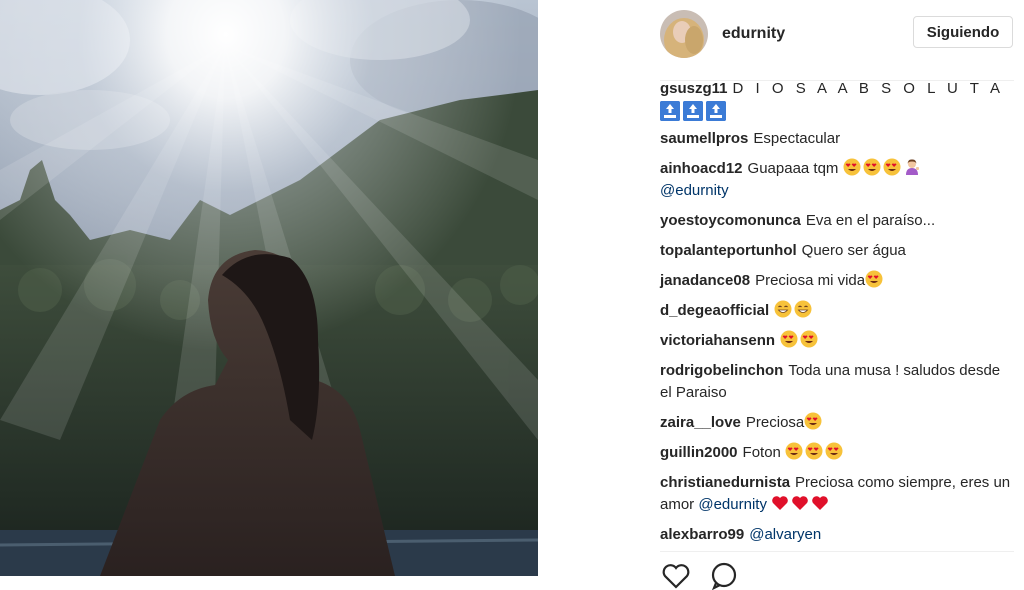 This screenshot has height=590, width=1024. What do you see at coordinates (793, 168) in the screenshot?
I see `comment-text: Guapaaa tqm` at bounding box center [793, 168].